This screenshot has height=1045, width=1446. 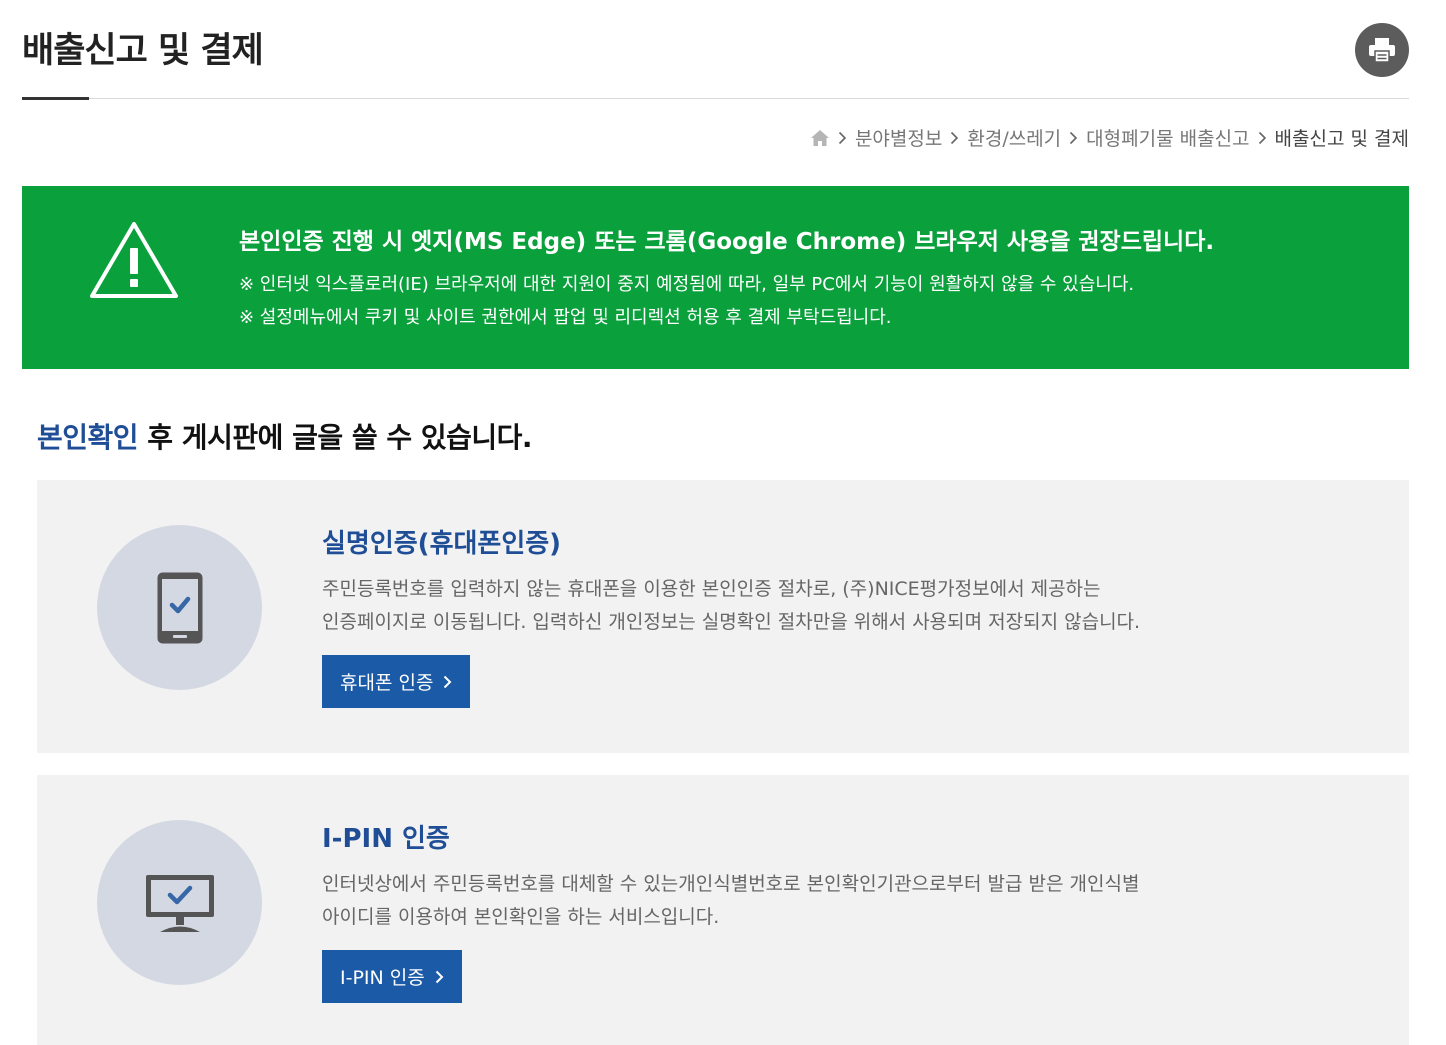 I want to click on monitor-icon, so click(x=179, y=903).